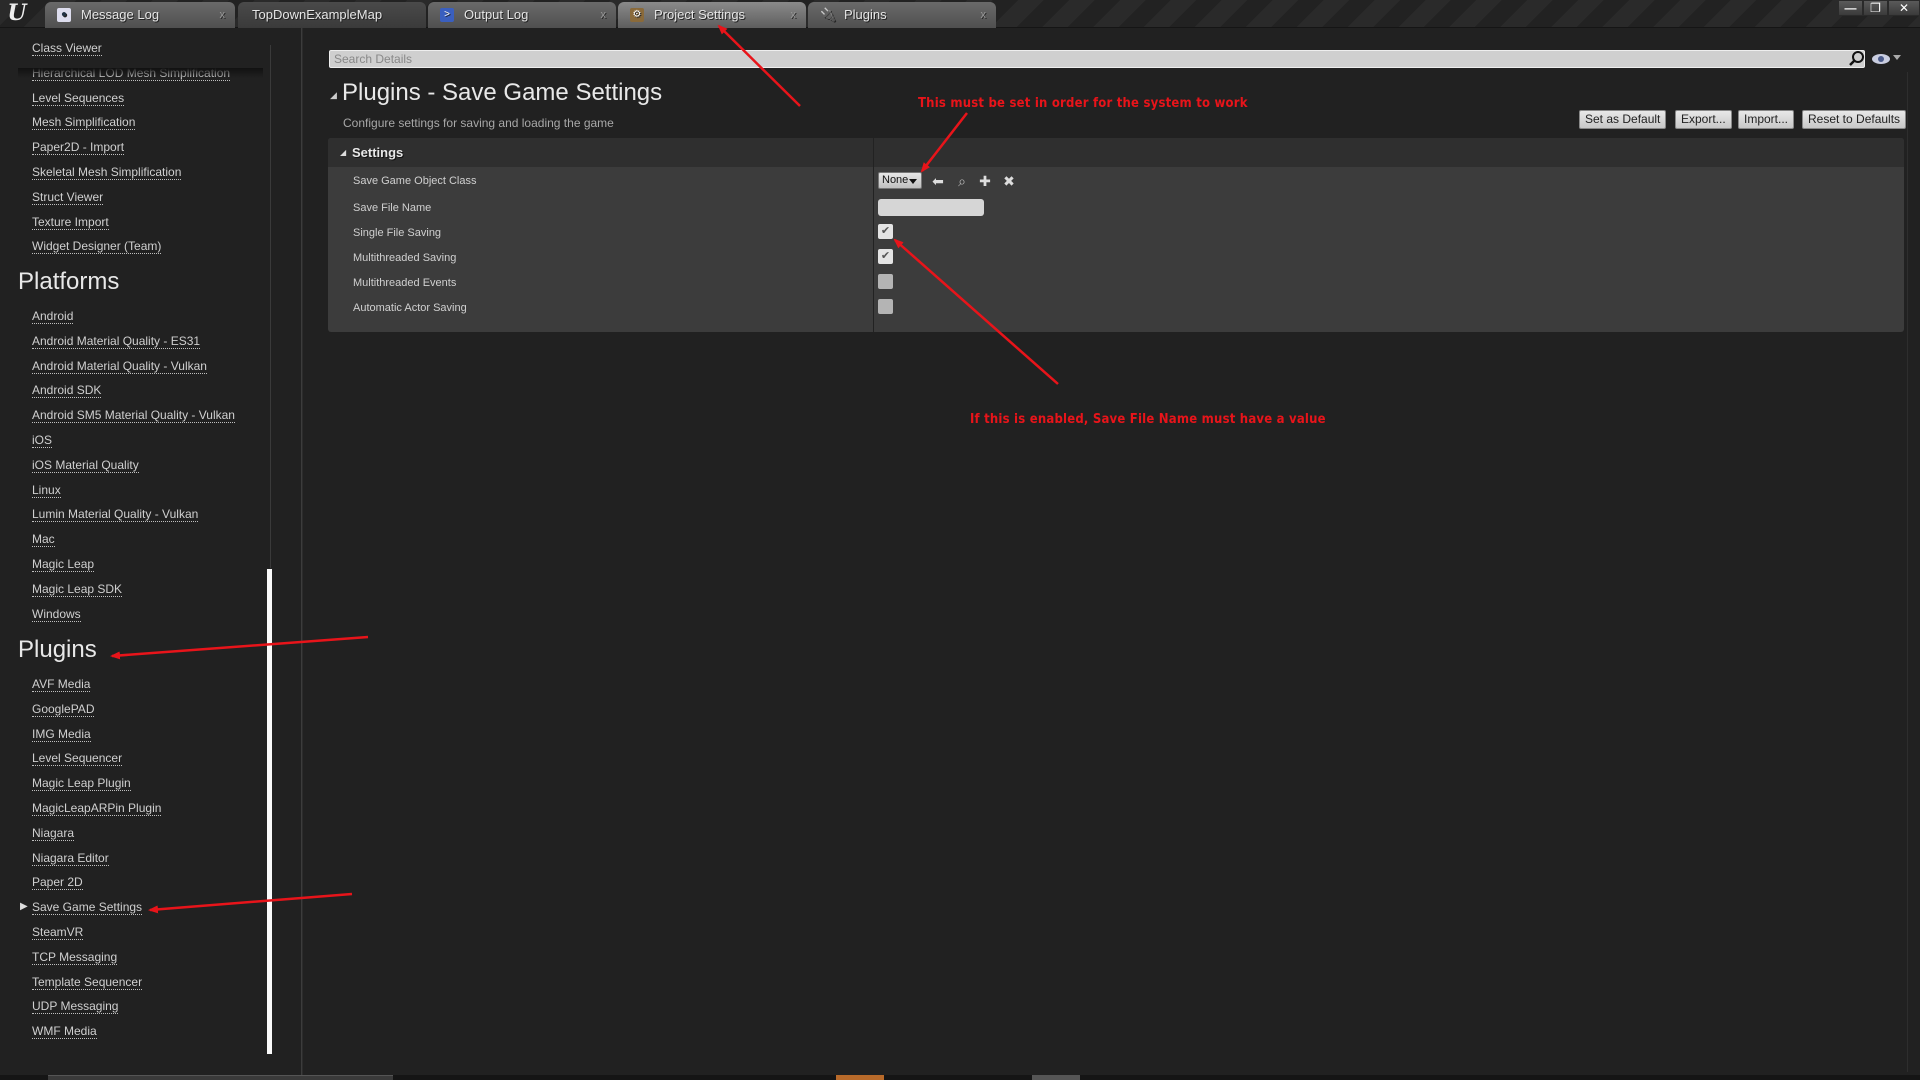 The width and height of the screenshot is (1920, 1080). I want to click on sidebar-item: Android Material Quality - Vulkan, so click(119, 366).